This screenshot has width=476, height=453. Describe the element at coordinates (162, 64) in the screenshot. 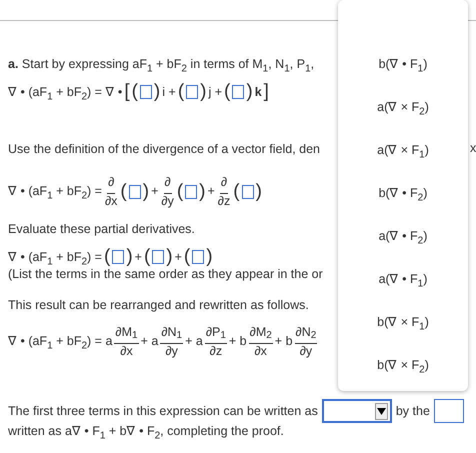

I see `instruction-text: a. Start by expressing aF$_{1}$ + bF$_{2}$ in terms of M$_{1}$, N$_{1}$, P$_{1}$,` at that location.